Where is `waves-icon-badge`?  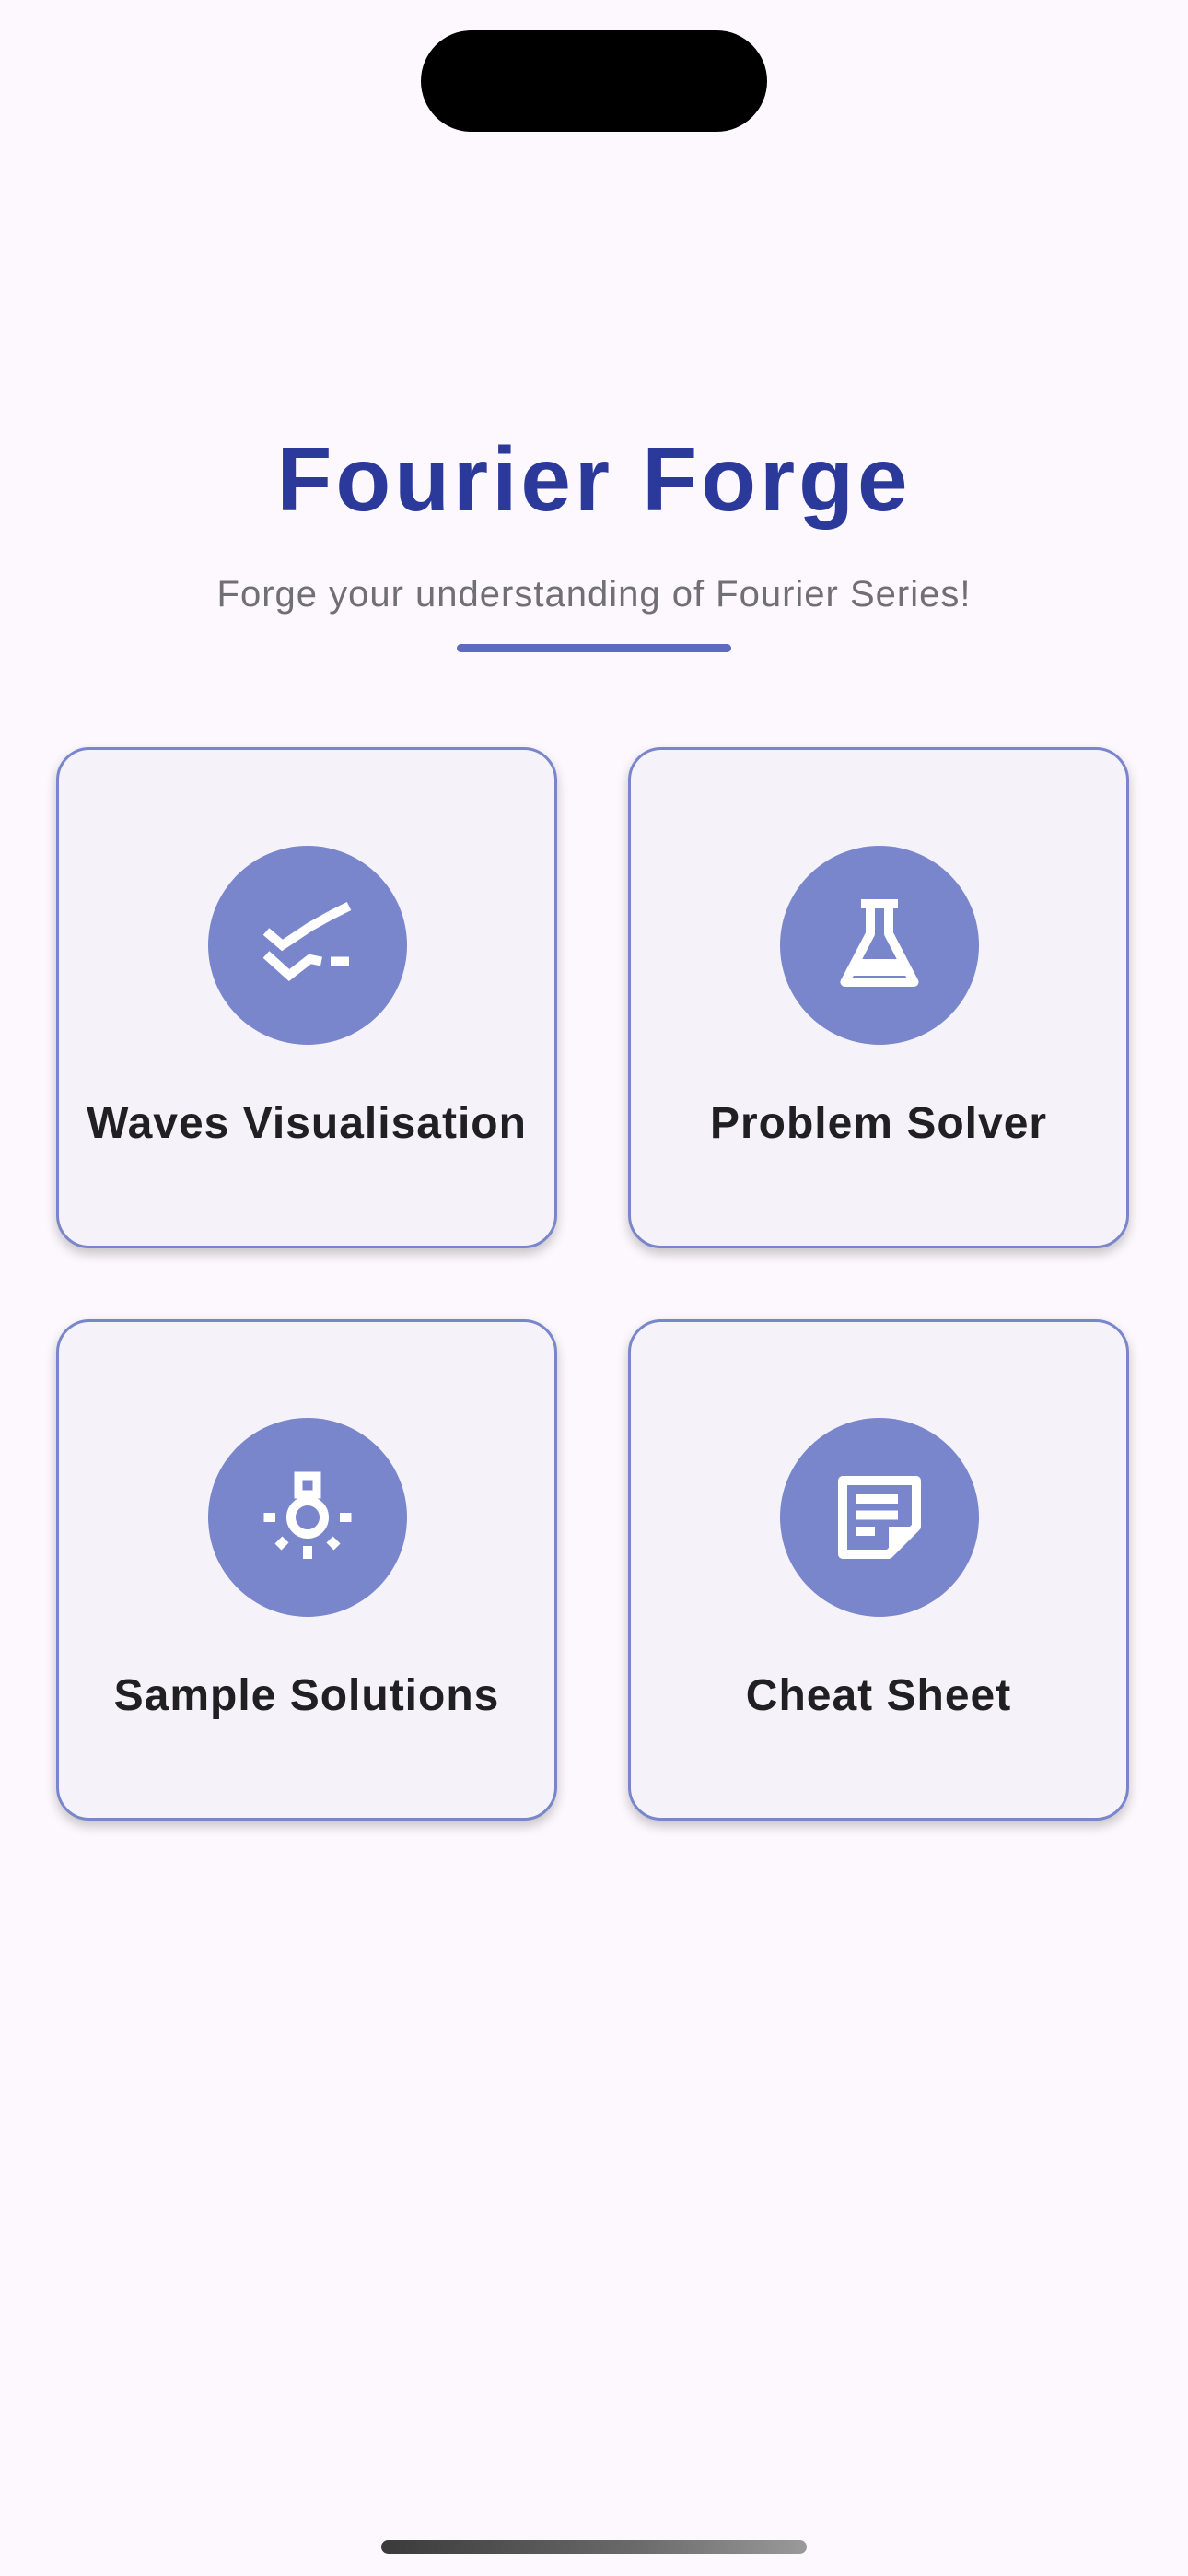 waves-icon-badge is located at coordinates (307, 945).